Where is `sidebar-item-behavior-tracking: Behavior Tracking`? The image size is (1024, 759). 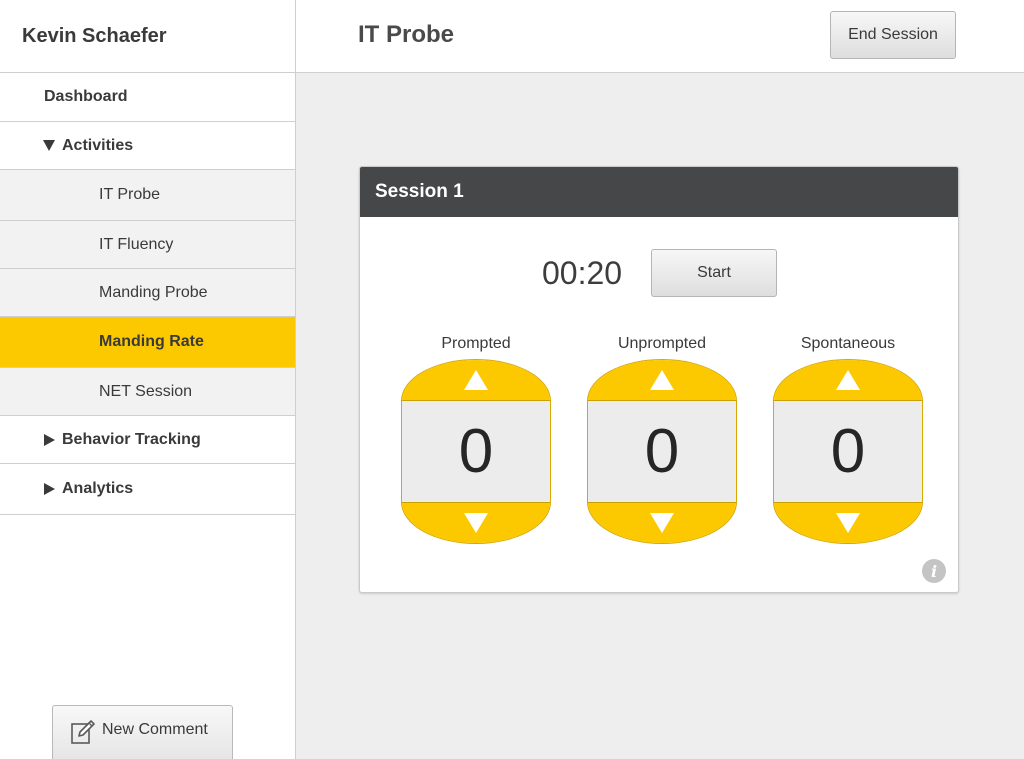
sidebar-item-behavior-tracking: Behavior Tracking is located at coordinates (147, 440).